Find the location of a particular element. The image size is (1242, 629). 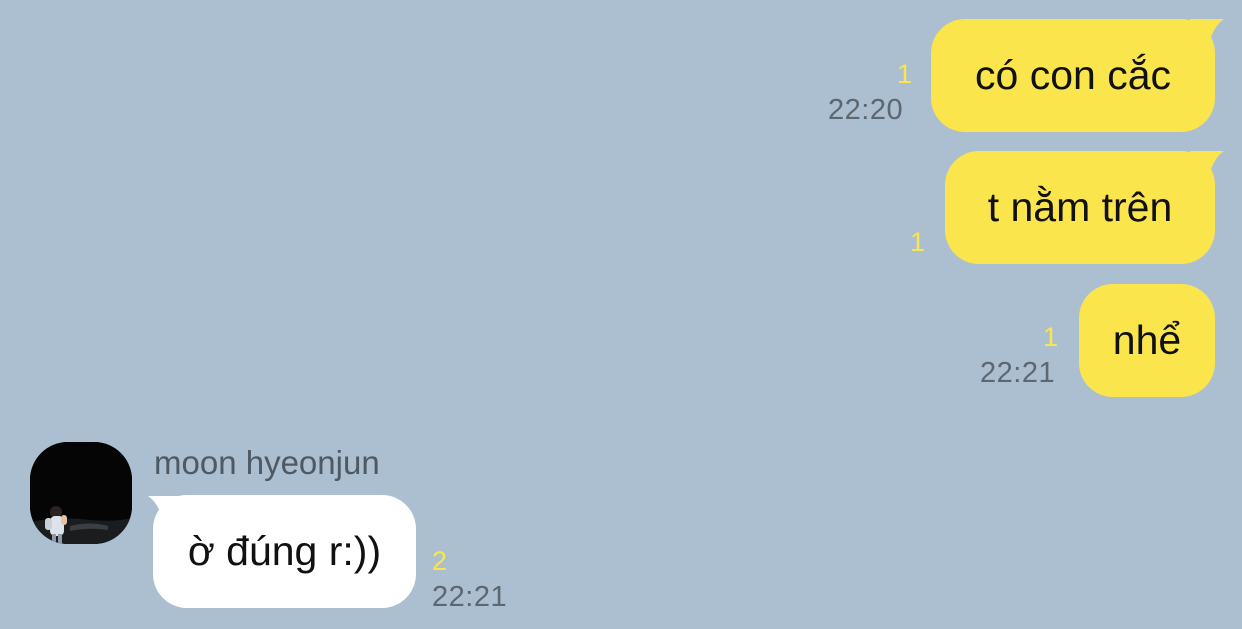

outgoing-message-bubble: nhể is located at coordinates (1147, 340).